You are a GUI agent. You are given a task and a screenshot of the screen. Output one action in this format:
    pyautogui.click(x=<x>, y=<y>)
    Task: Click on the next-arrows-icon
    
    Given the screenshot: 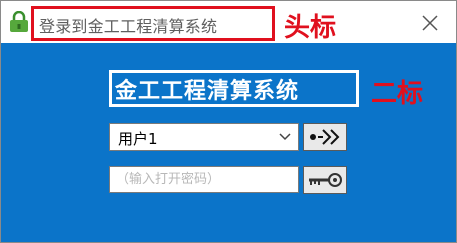 What is the action you would take?
    pyautogui.click(x=325, y=137)
    